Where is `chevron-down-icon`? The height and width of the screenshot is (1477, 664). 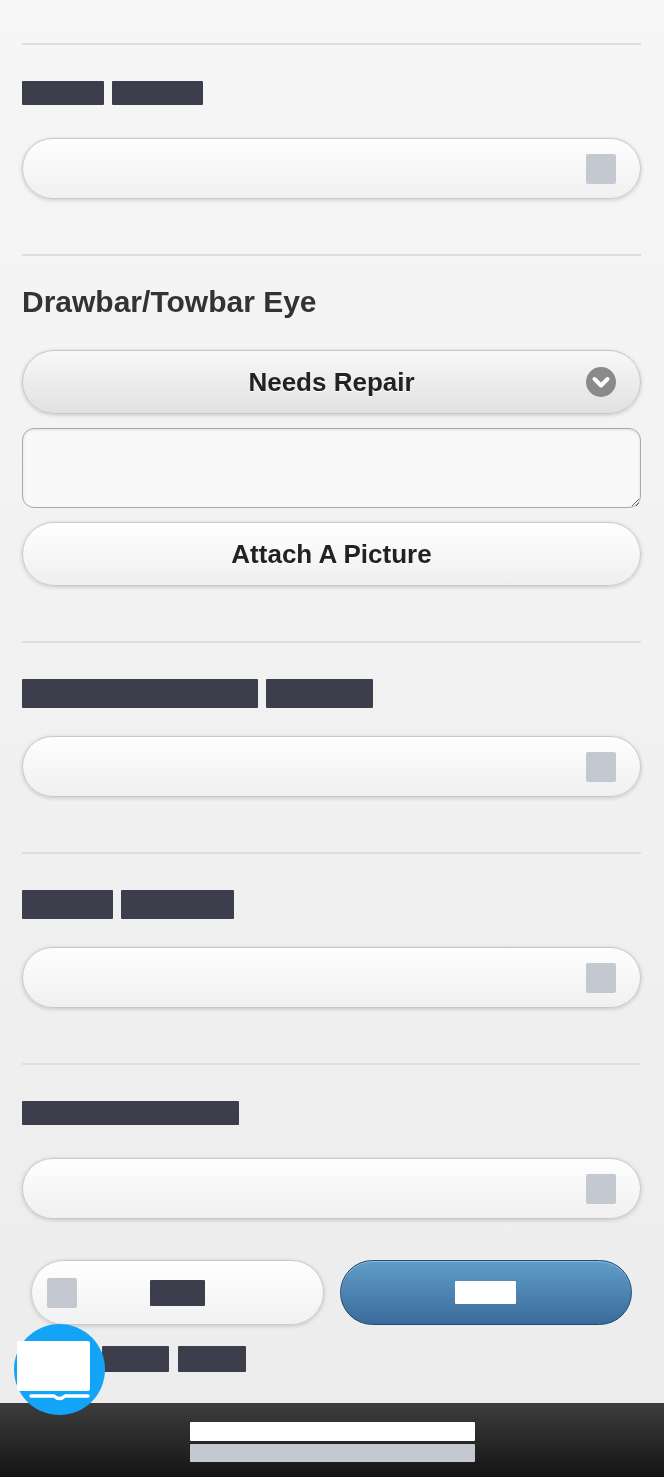 chevron-down-icon is located at coordinates (601, 382).